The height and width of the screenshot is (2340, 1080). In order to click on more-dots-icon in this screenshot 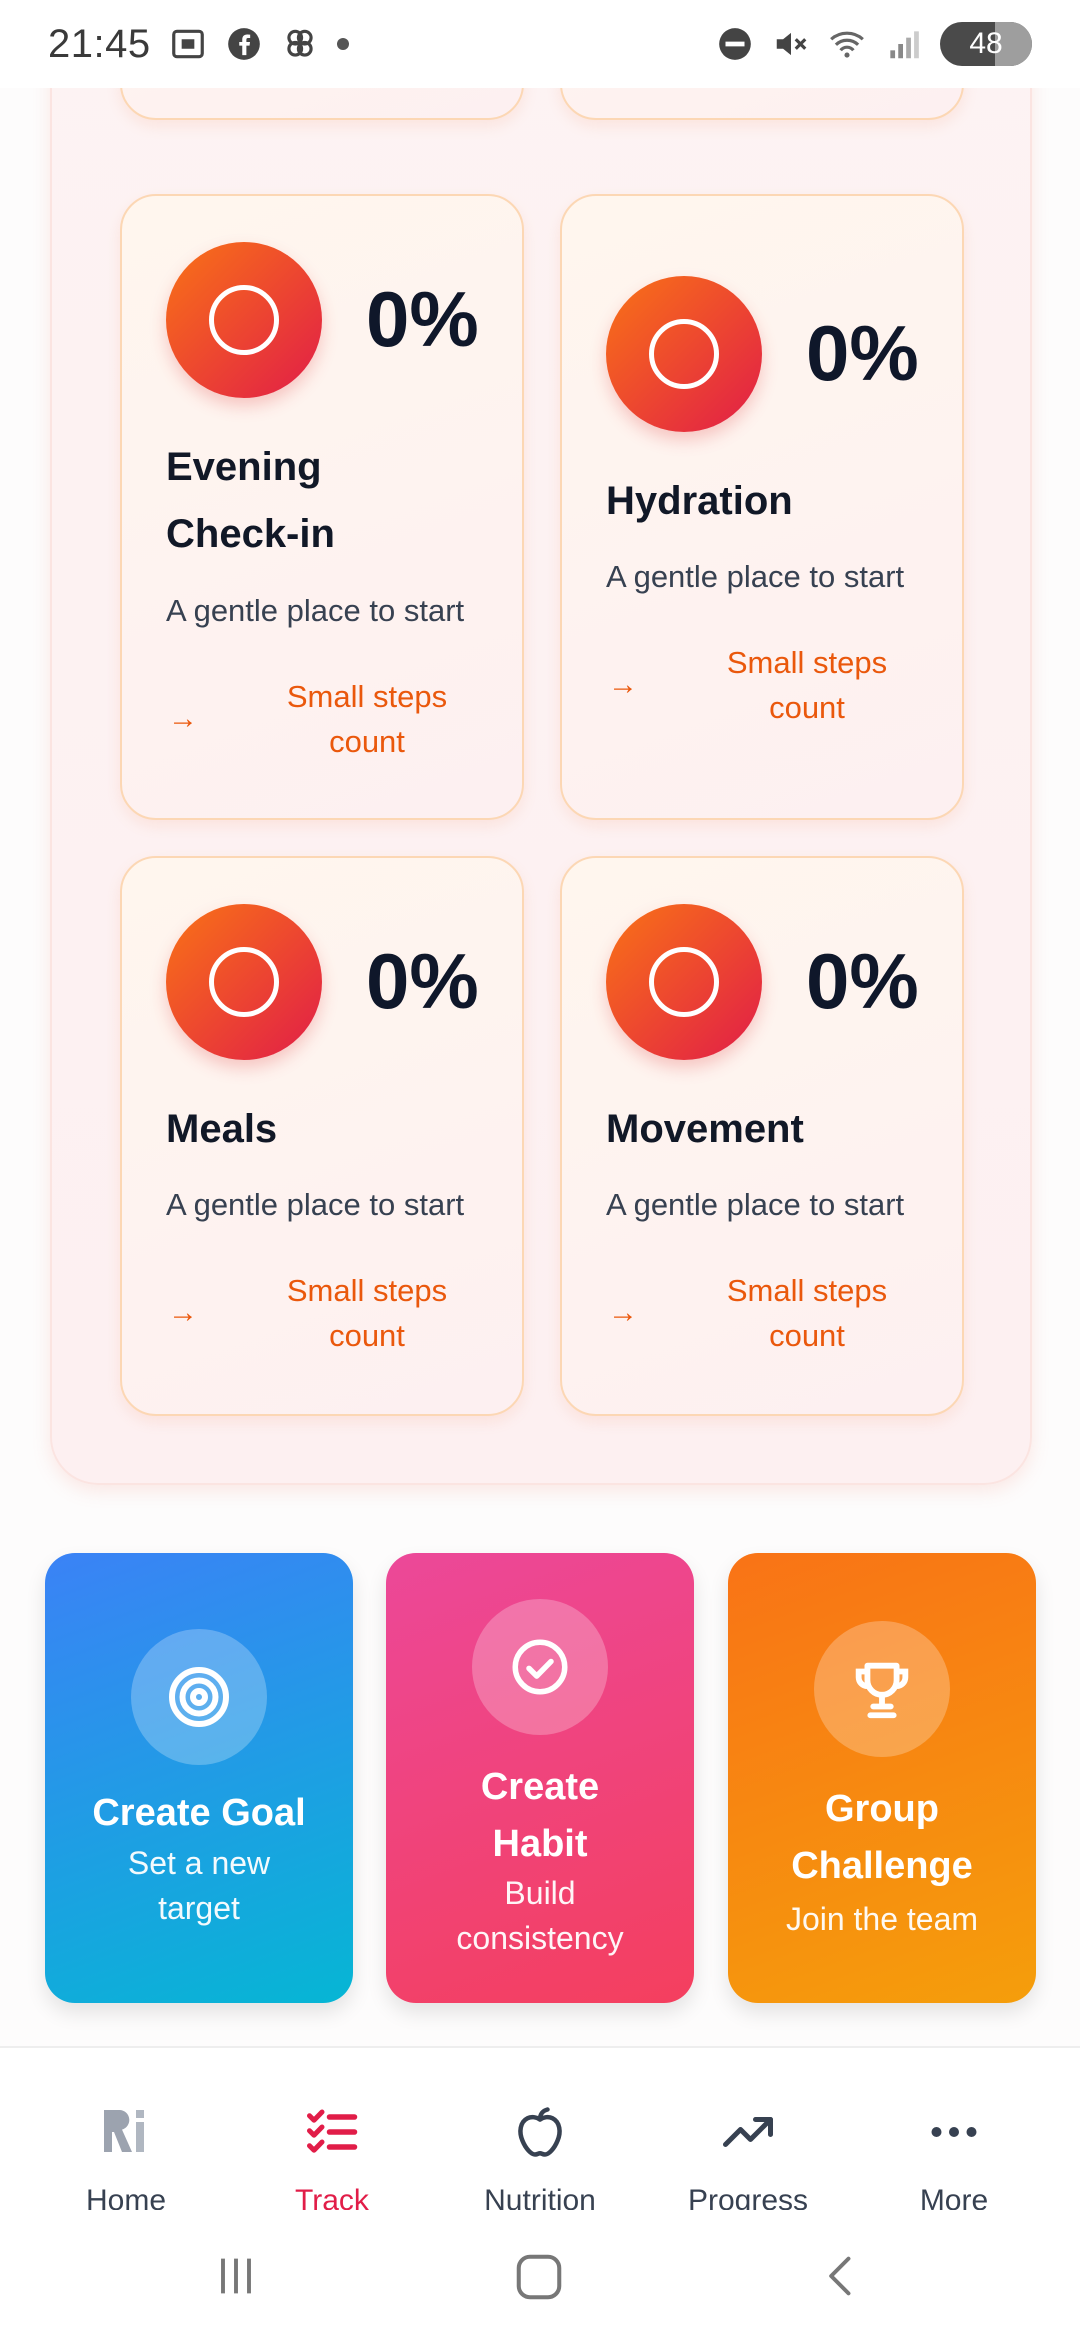, I will do `click(954, 2132)`.